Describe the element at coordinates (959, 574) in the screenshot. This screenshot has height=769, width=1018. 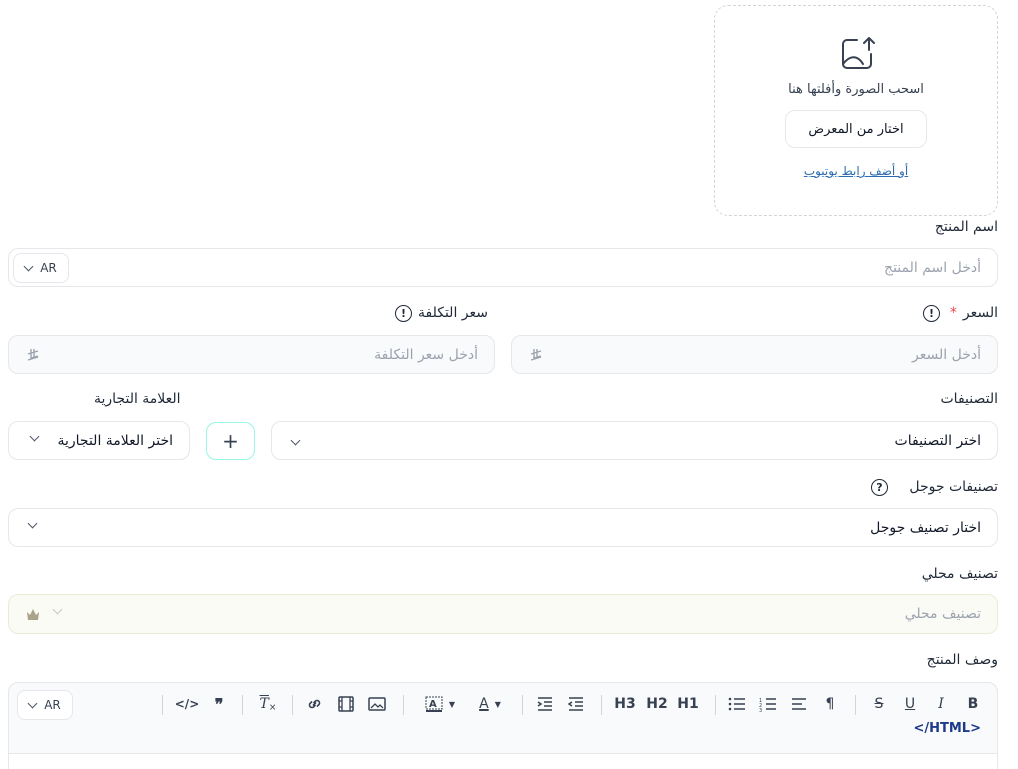
I see `local-category-label: تصنيف محلي` at that location.